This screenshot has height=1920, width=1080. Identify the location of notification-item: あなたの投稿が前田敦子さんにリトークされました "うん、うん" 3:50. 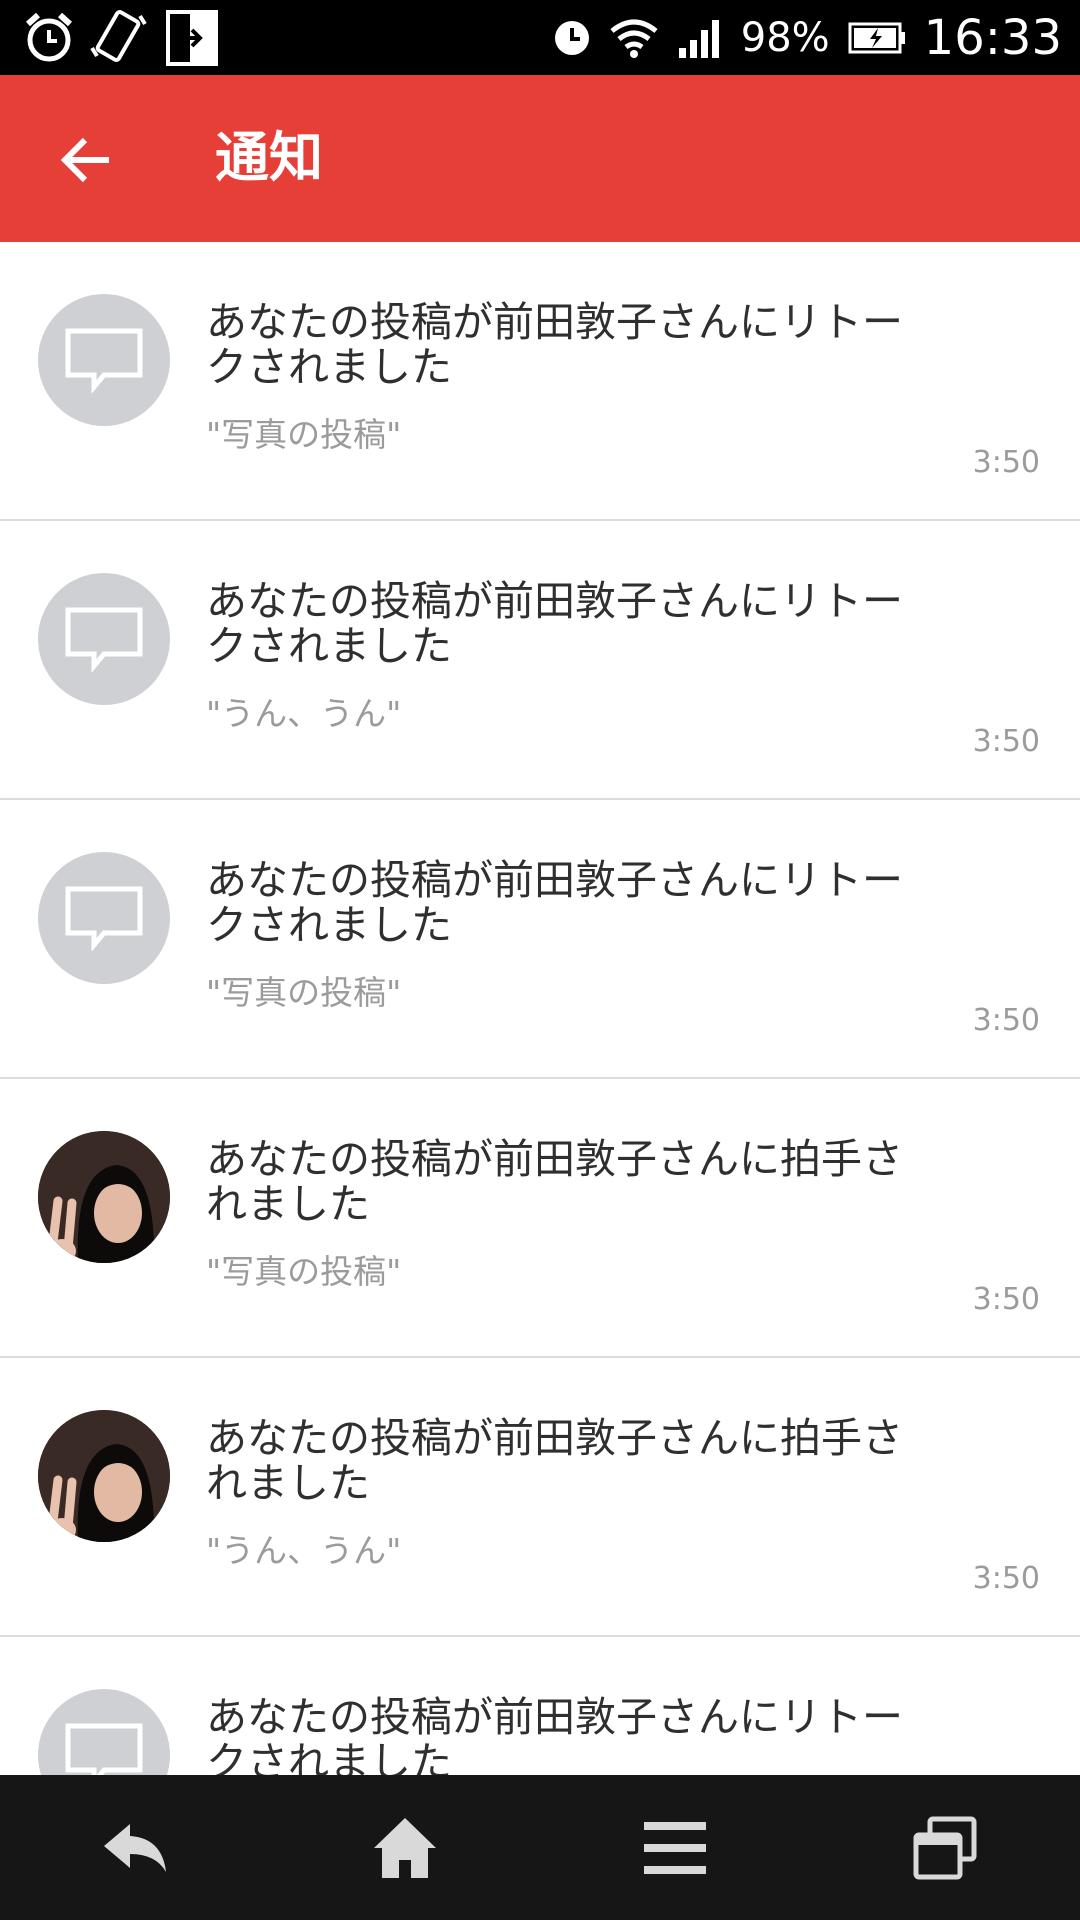
(540, 660).